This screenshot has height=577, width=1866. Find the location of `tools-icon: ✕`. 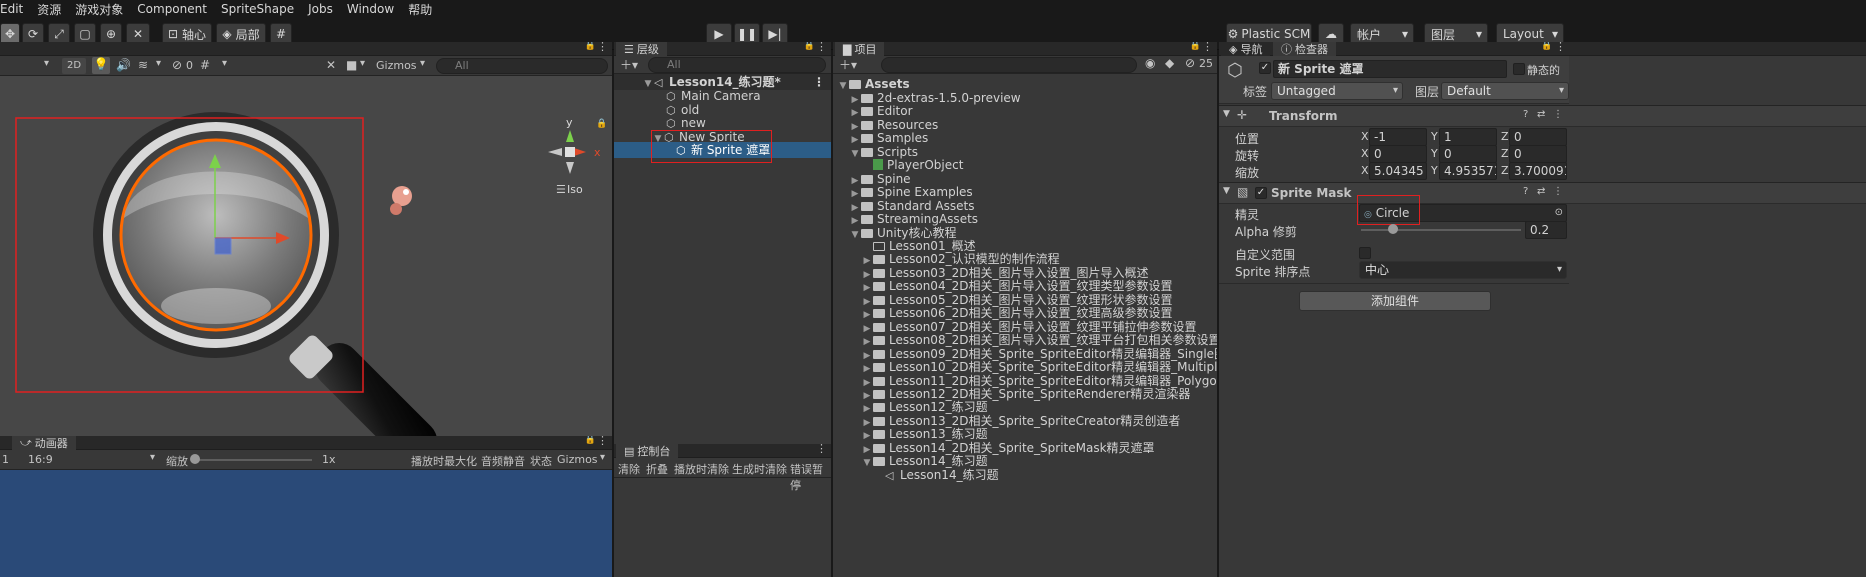

tools-icon: ✕ is located at coordinates (331, 65).